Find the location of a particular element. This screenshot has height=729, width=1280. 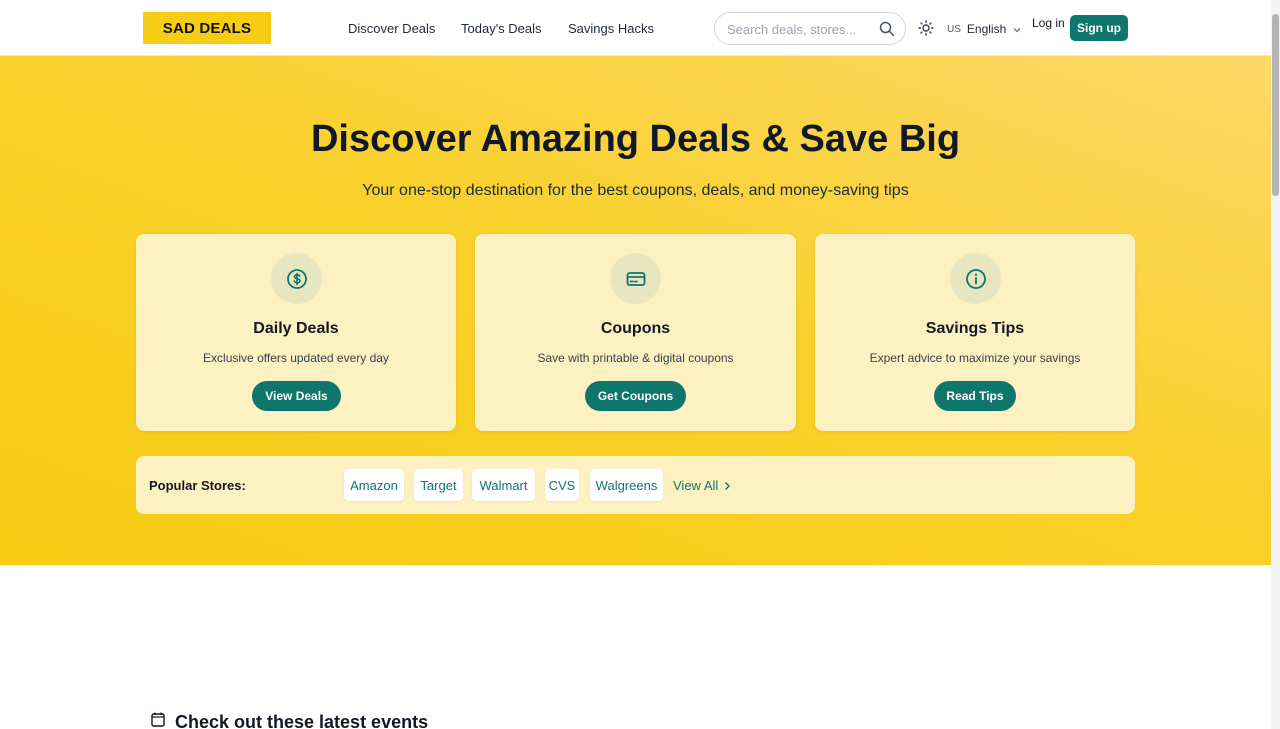

language-label: English is located at coordinates (986, 29).